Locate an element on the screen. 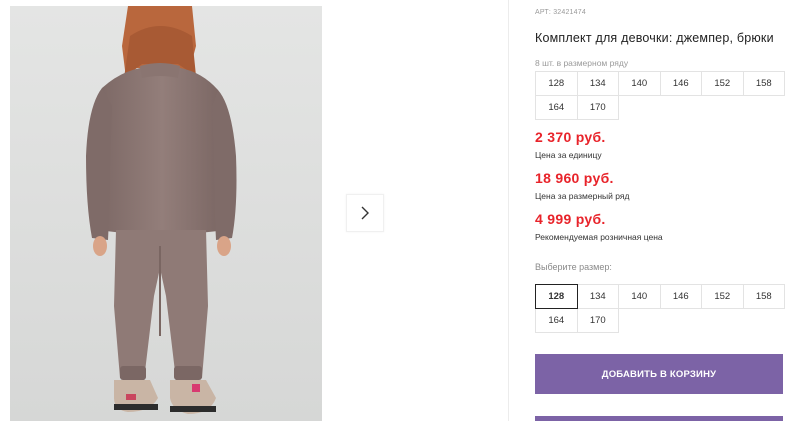  add-to-cart-button: ДОБАВИТЬ В КОРЗИНУ is located at coordinates (659, 374).